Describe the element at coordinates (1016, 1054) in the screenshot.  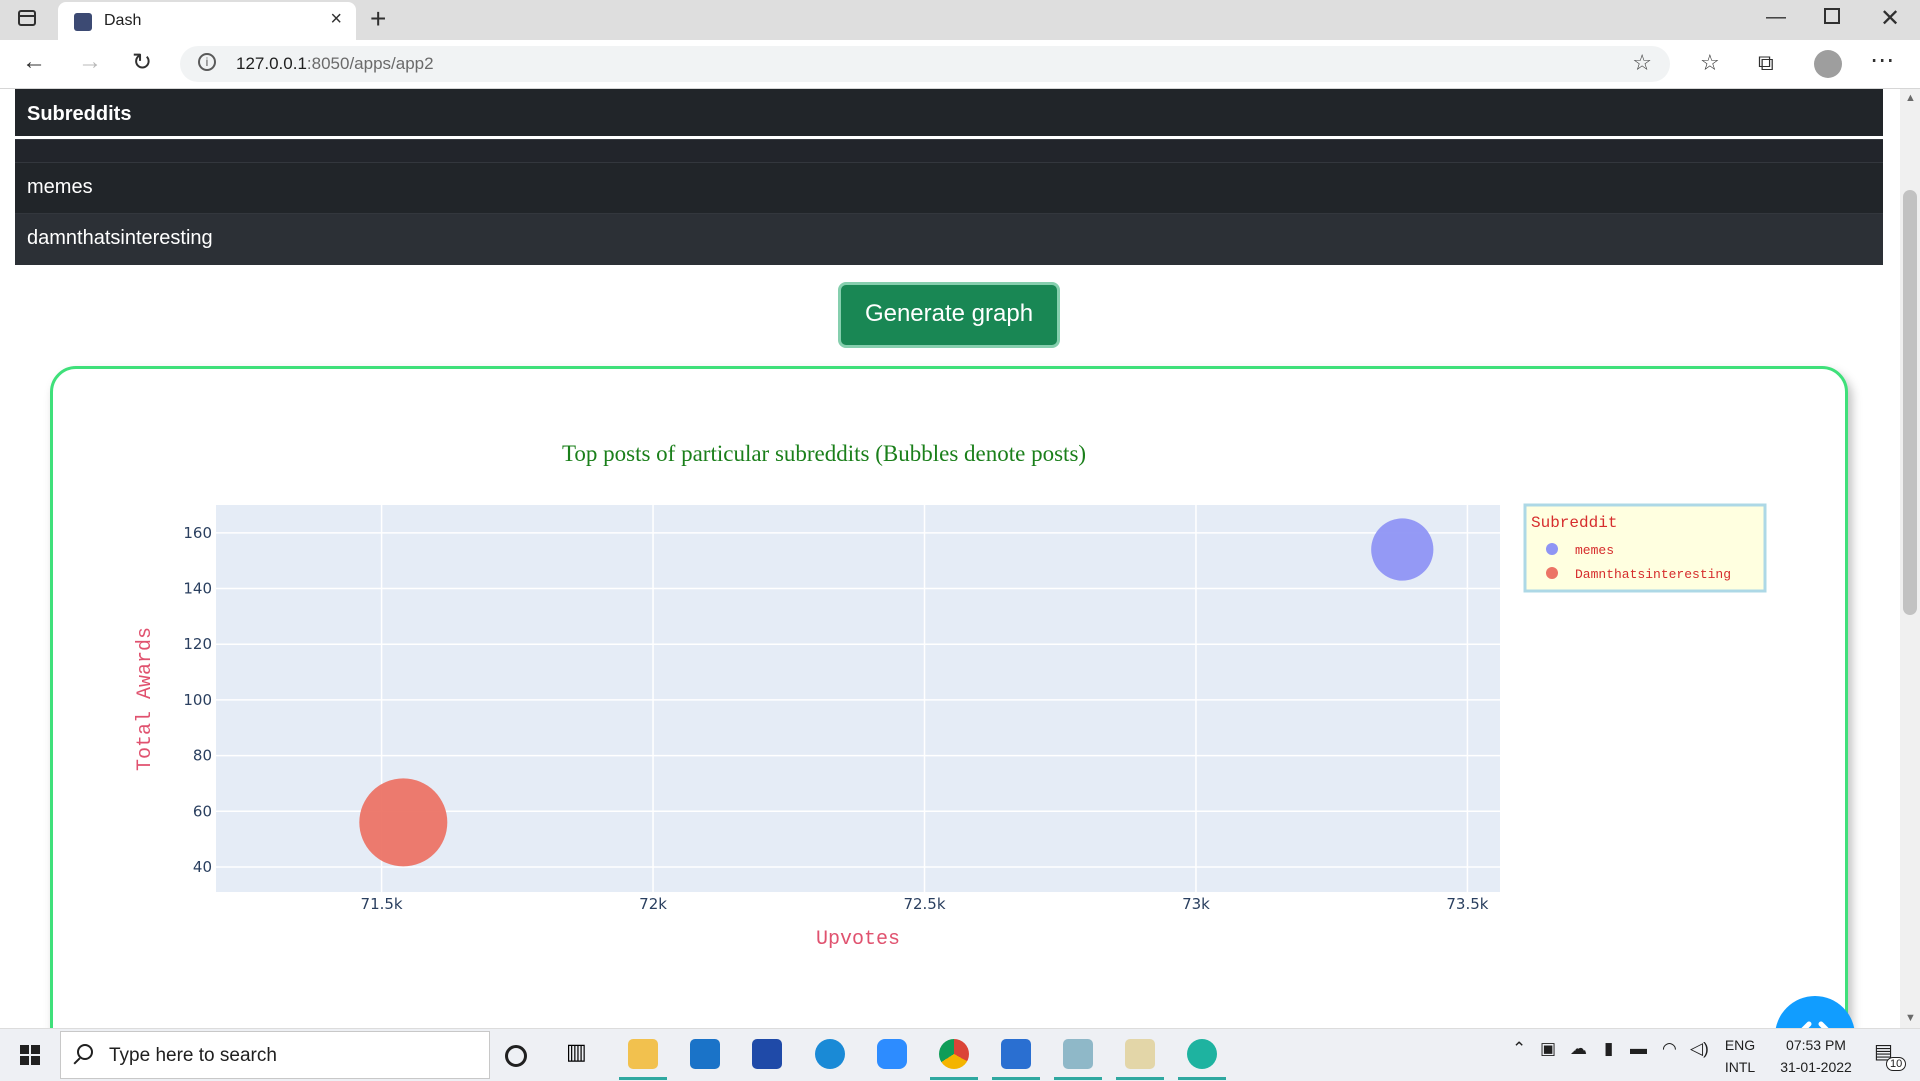
I see `photos-icon` at that location.